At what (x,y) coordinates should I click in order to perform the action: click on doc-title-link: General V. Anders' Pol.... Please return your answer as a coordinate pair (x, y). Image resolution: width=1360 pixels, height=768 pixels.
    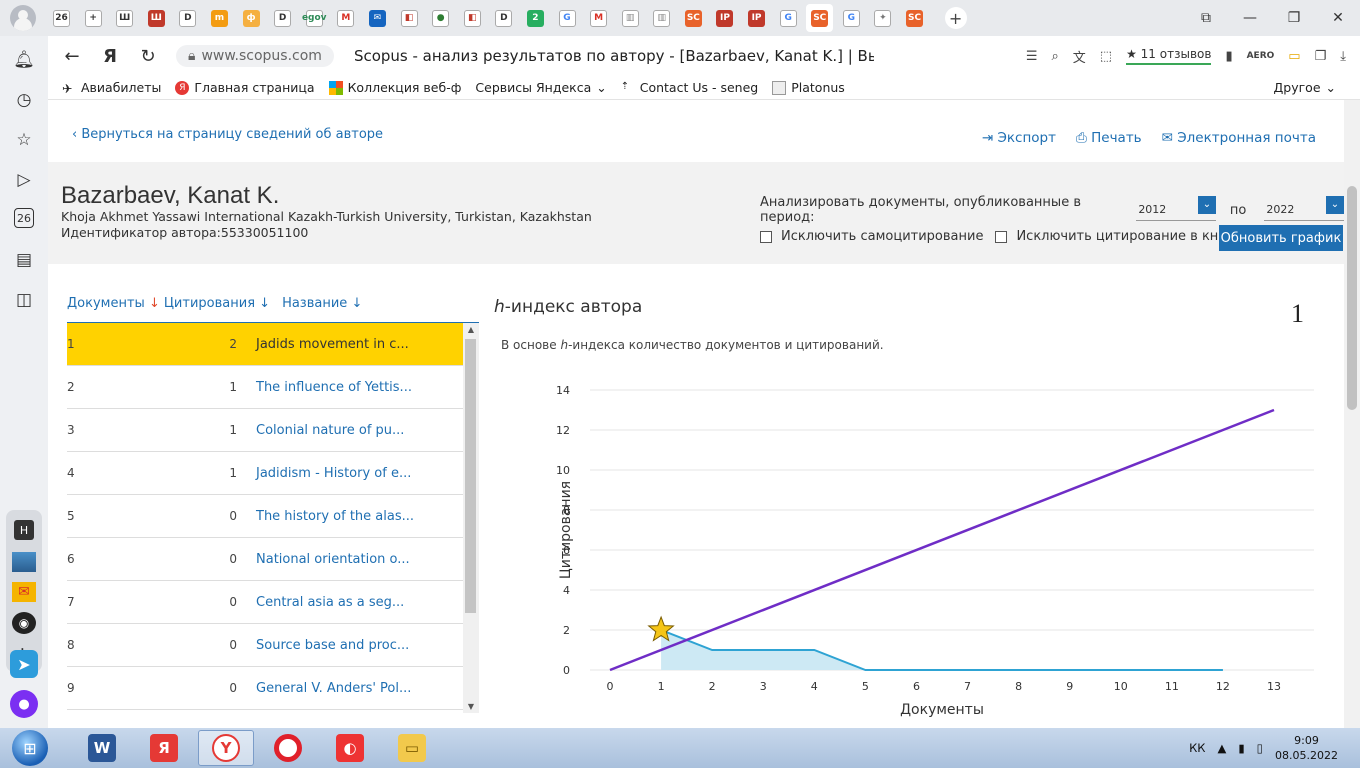
    Looking at the image, I should click on (333, 688).